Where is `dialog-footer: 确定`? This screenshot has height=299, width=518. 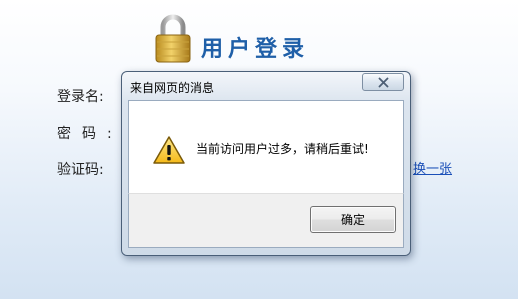
dialog-footer: 确定 is located at coordinates (266, 220).